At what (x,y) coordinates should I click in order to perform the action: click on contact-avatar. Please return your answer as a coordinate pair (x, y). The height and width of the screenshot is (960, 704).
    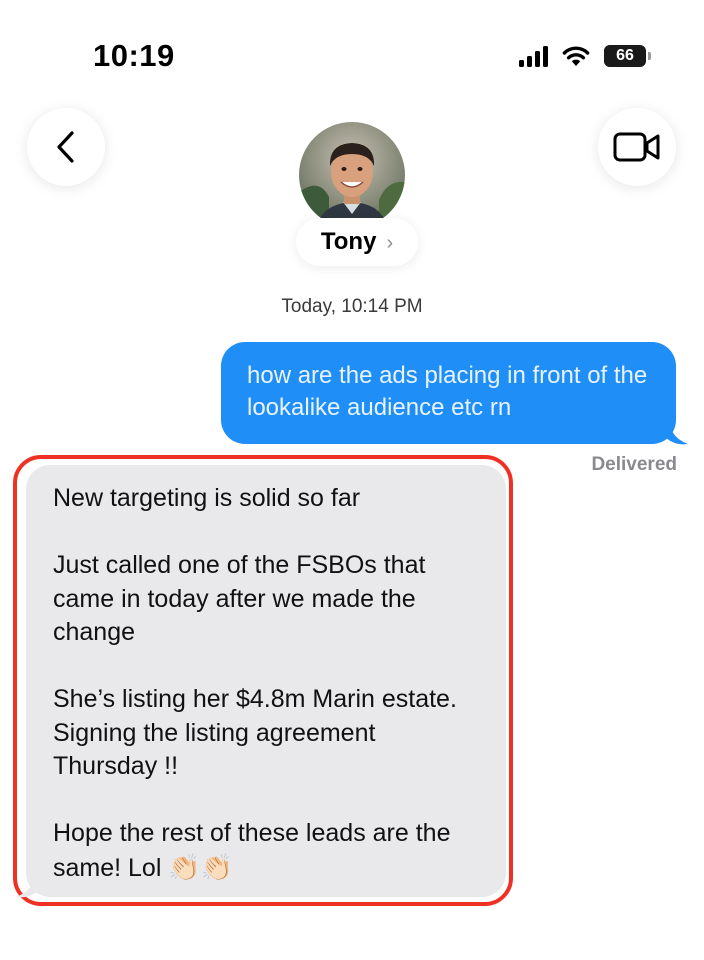
    Looking at the image, I should click on (352, 175).